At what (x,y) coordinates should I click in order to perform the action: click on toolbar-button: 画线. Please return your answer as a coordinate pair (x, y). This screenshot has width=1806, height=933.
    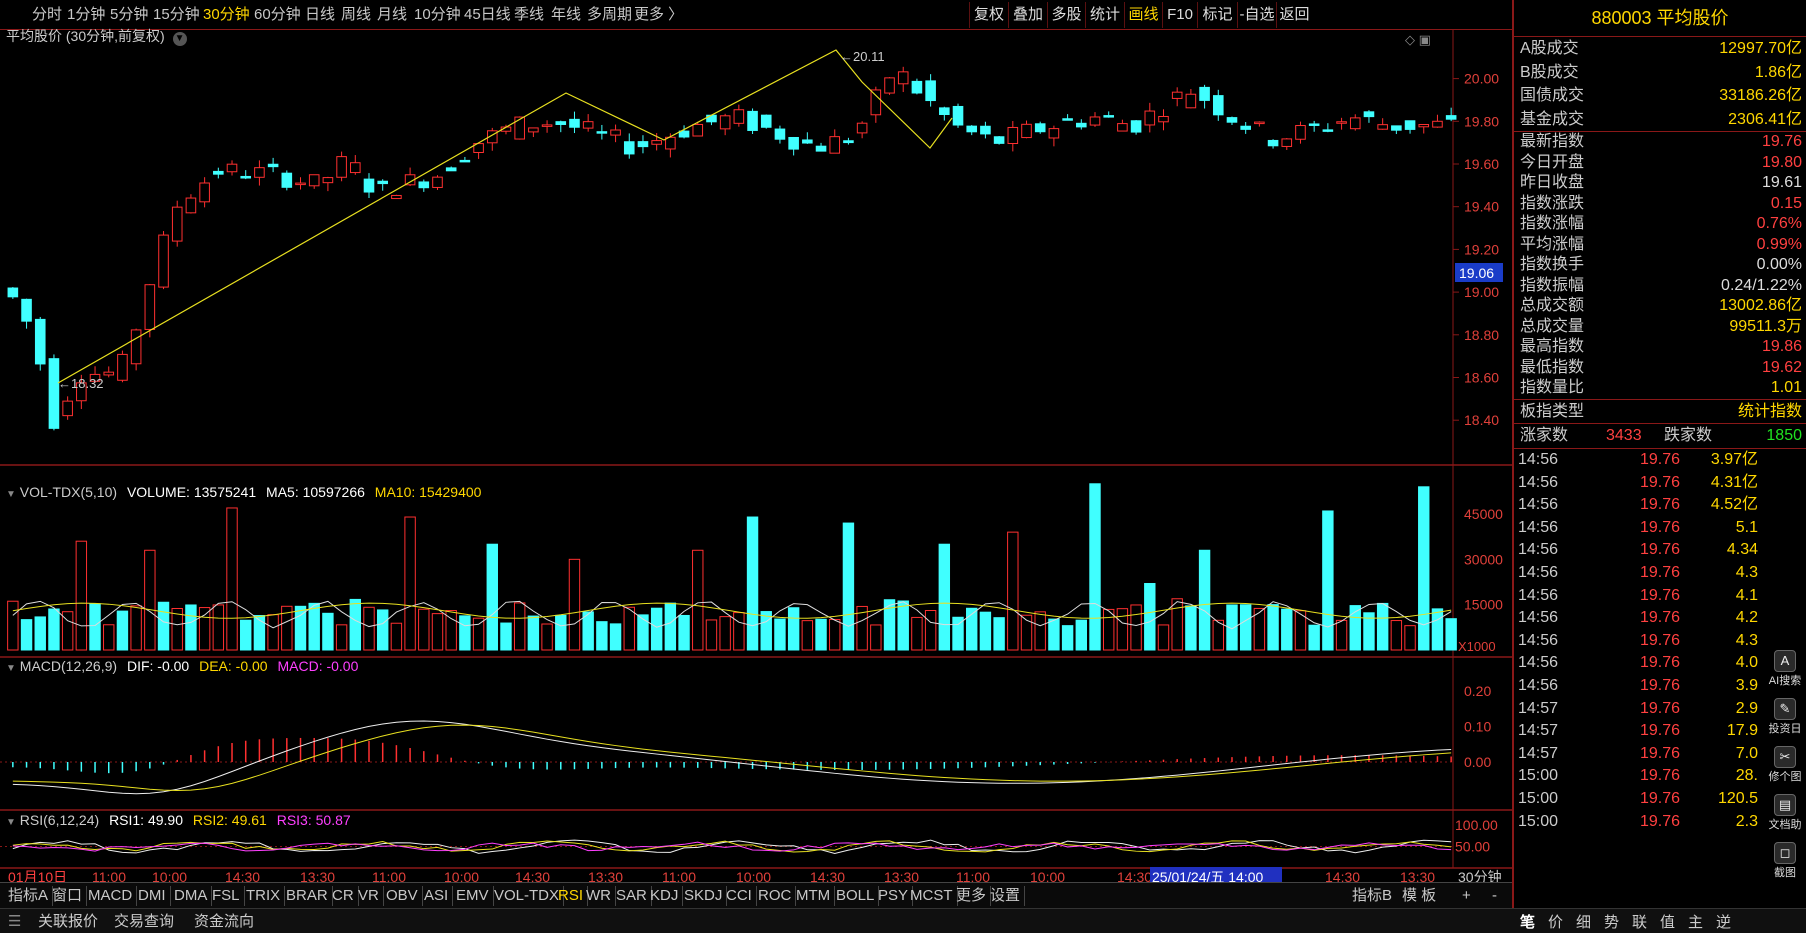
    Looking at the image, I should click on (1143, 15).